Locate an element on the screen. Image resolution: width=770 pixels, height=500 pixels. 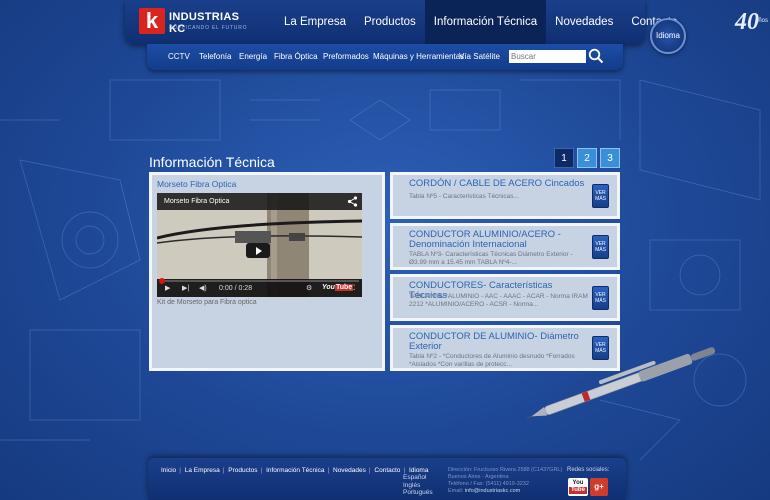
settings-icon: ⚙ is located at coordinates (309, 289).